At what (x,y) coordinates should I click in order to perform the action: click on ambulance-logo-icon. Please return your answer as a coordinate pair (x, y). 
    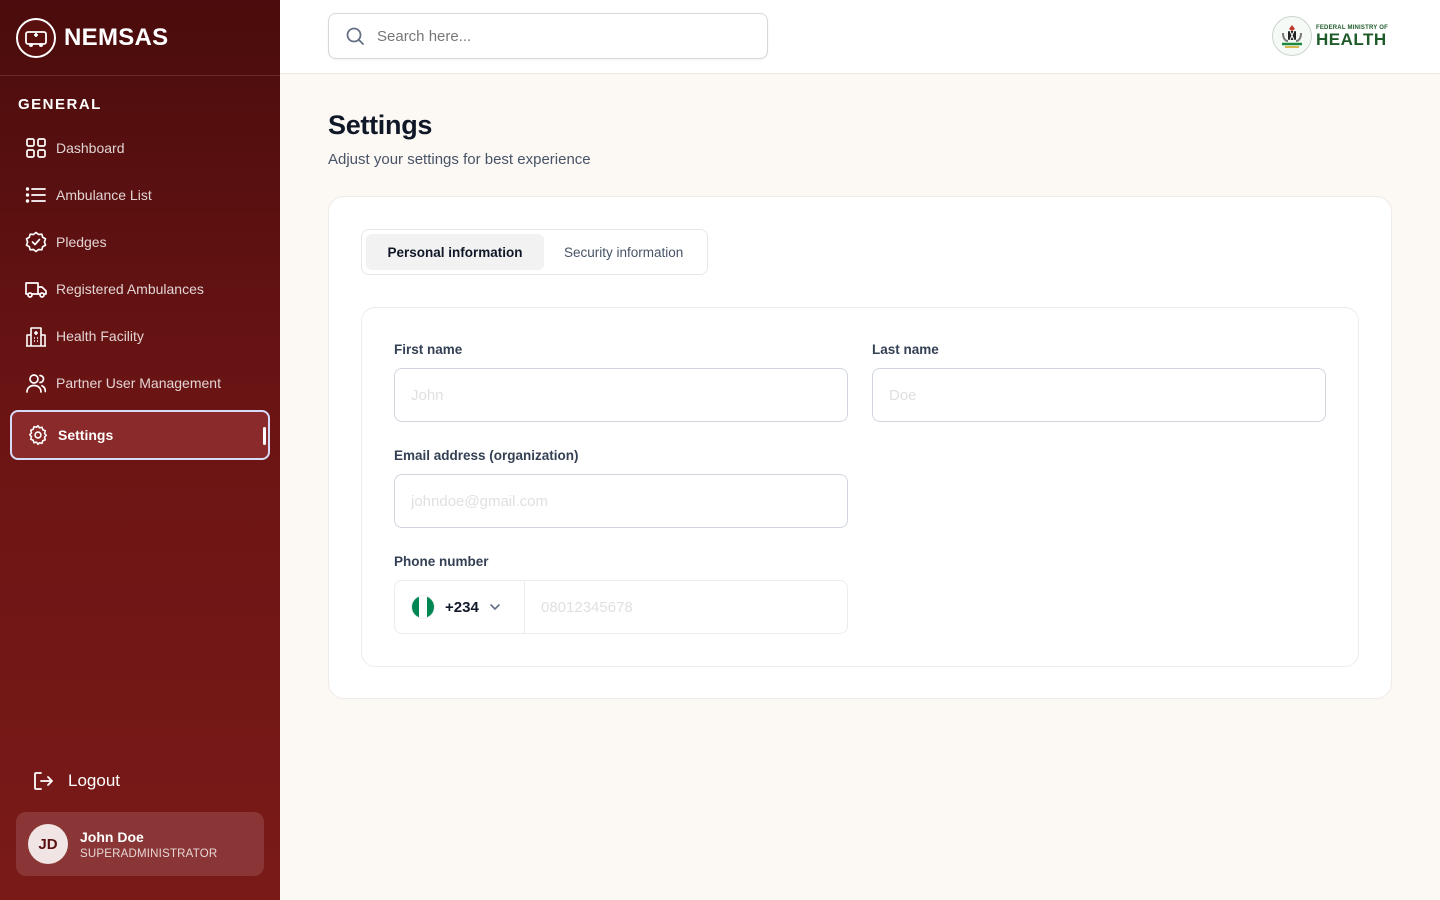
    Looking at the image, I should click on (36, 37).